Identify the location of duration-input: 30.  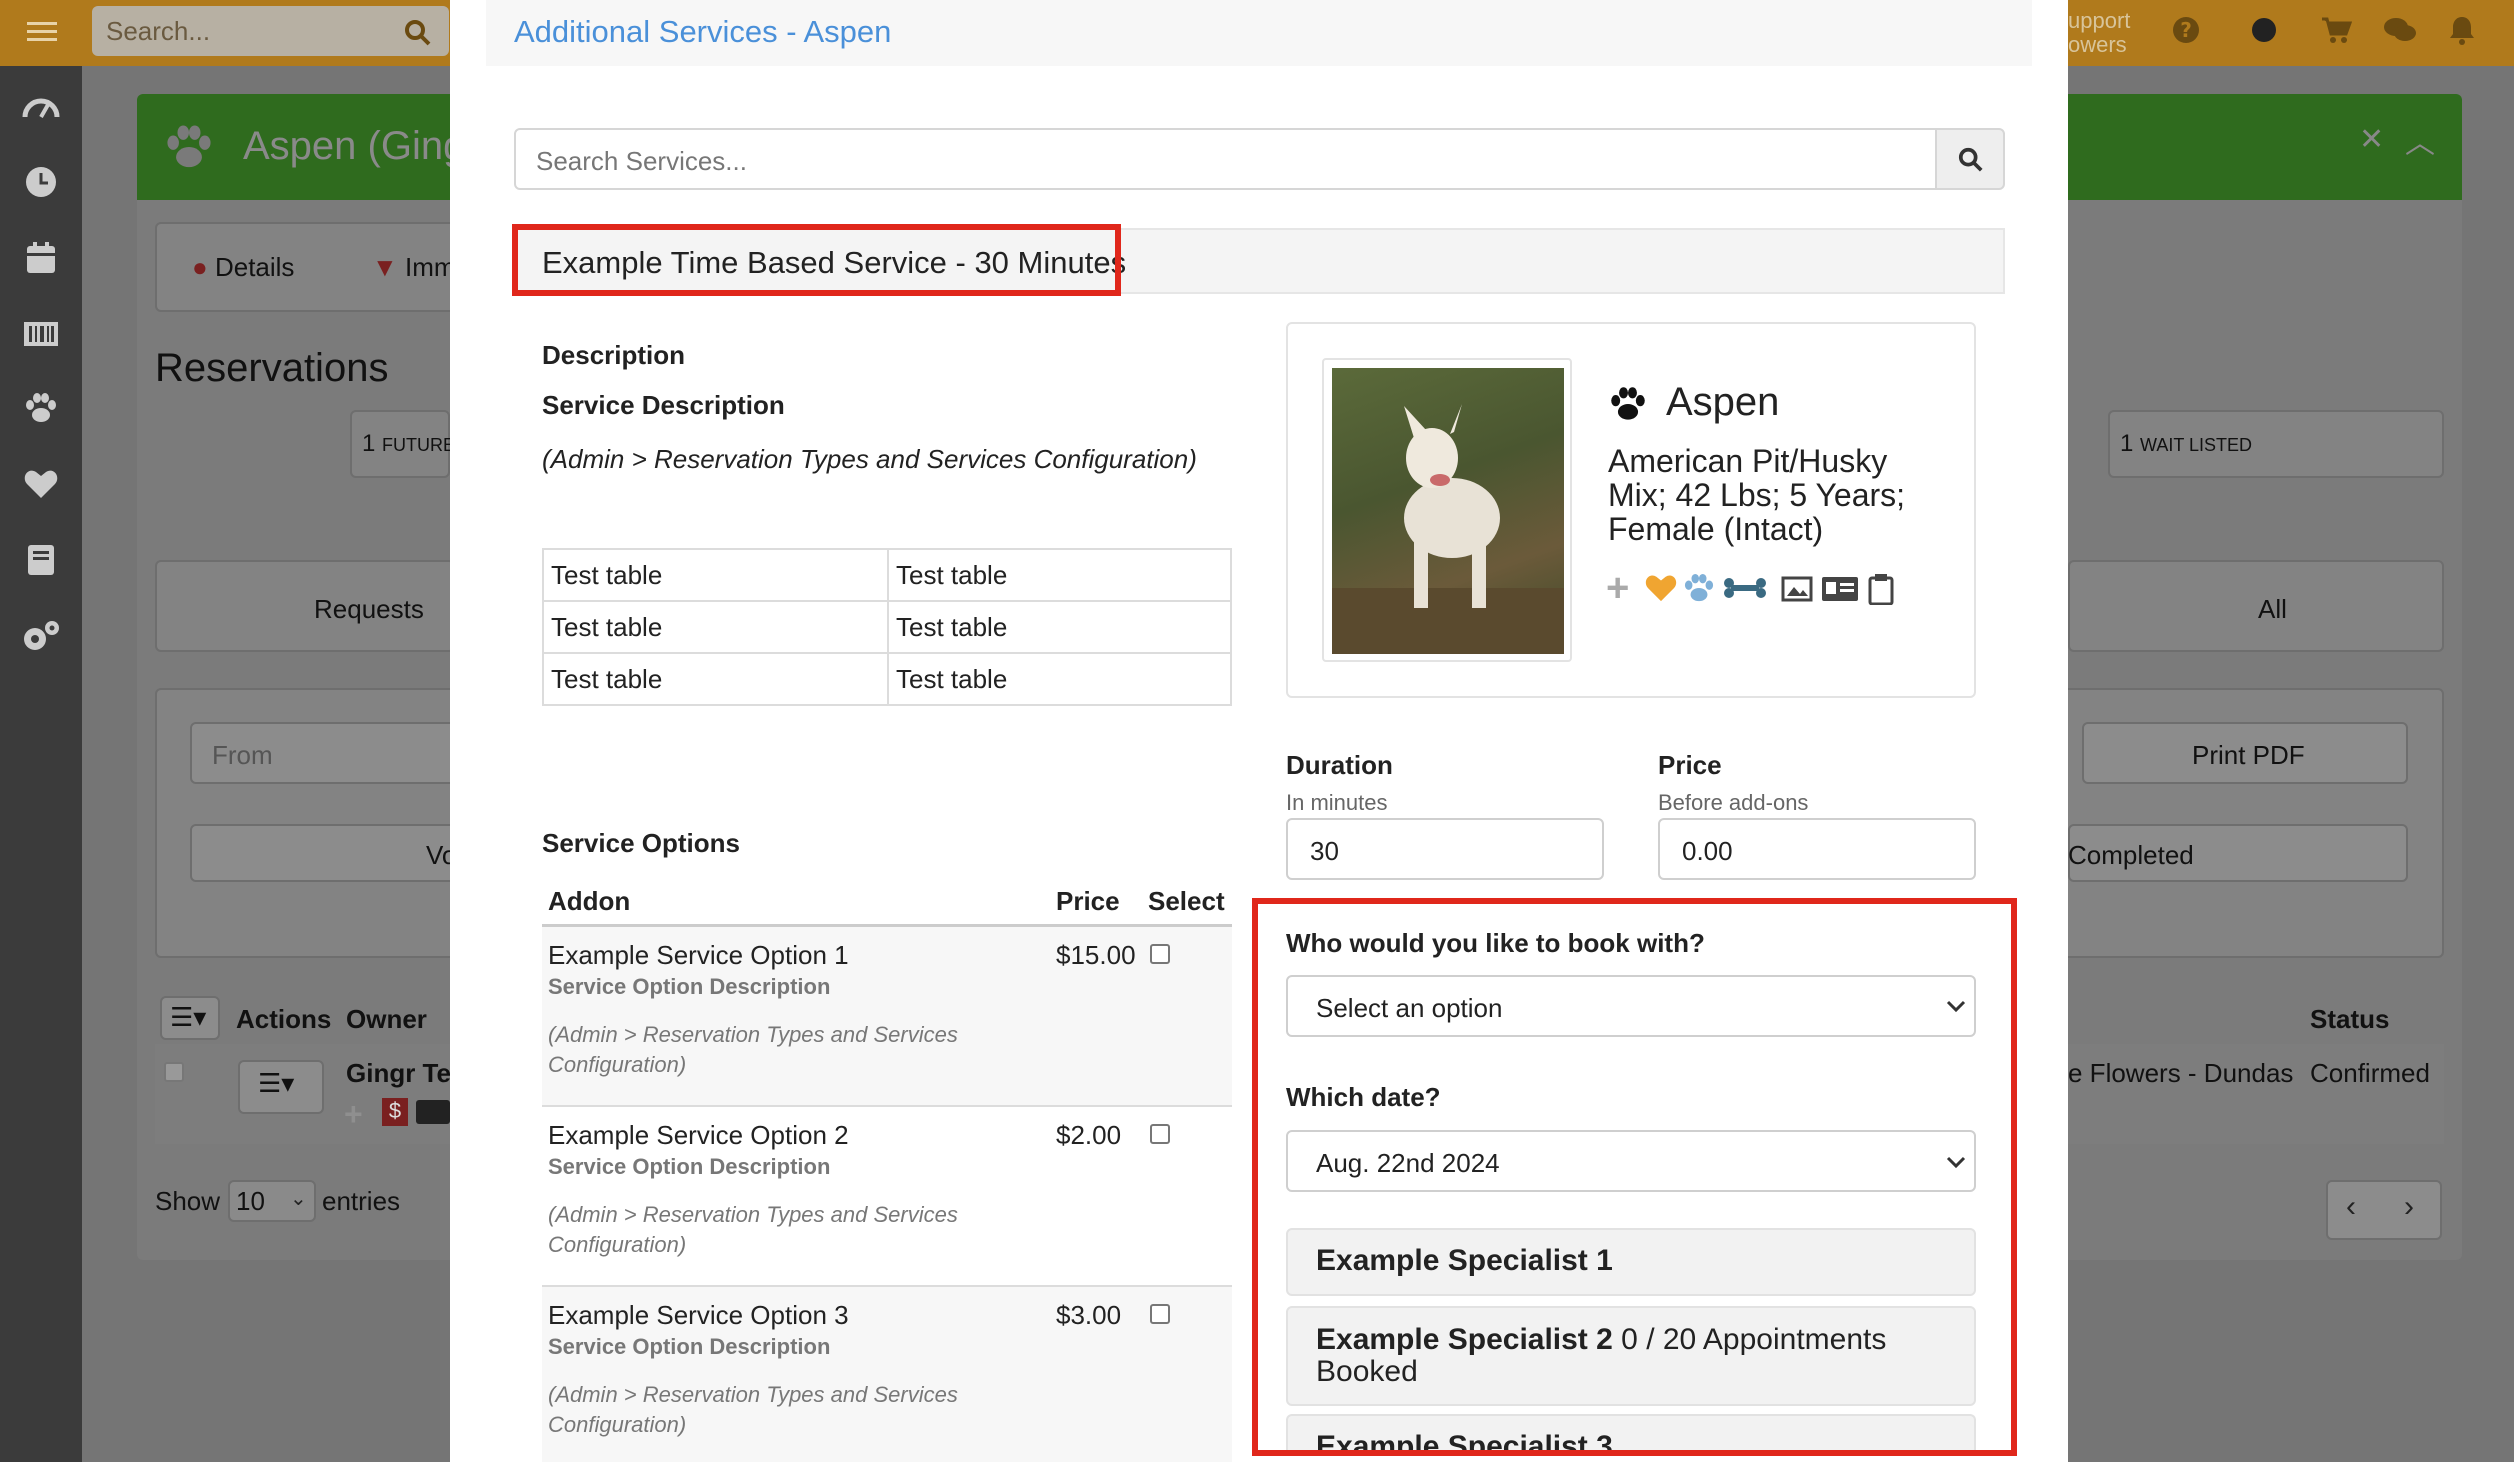
(1445, 849).